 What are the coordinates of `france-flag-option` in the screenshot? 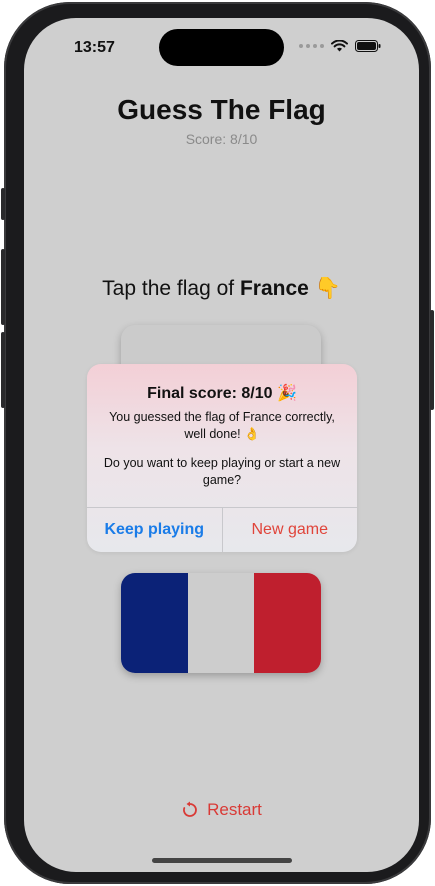 It's located at (221, 623).